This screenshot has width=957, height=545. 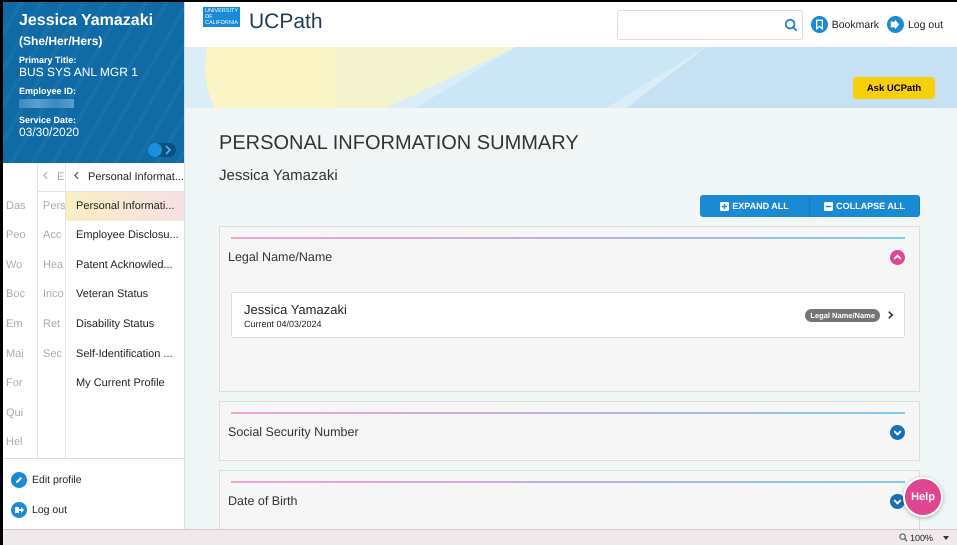 What do you see at coordinates (20, 355) in the screenshot?
I see `nav-item: Mai` at bounding box center [20, 355].